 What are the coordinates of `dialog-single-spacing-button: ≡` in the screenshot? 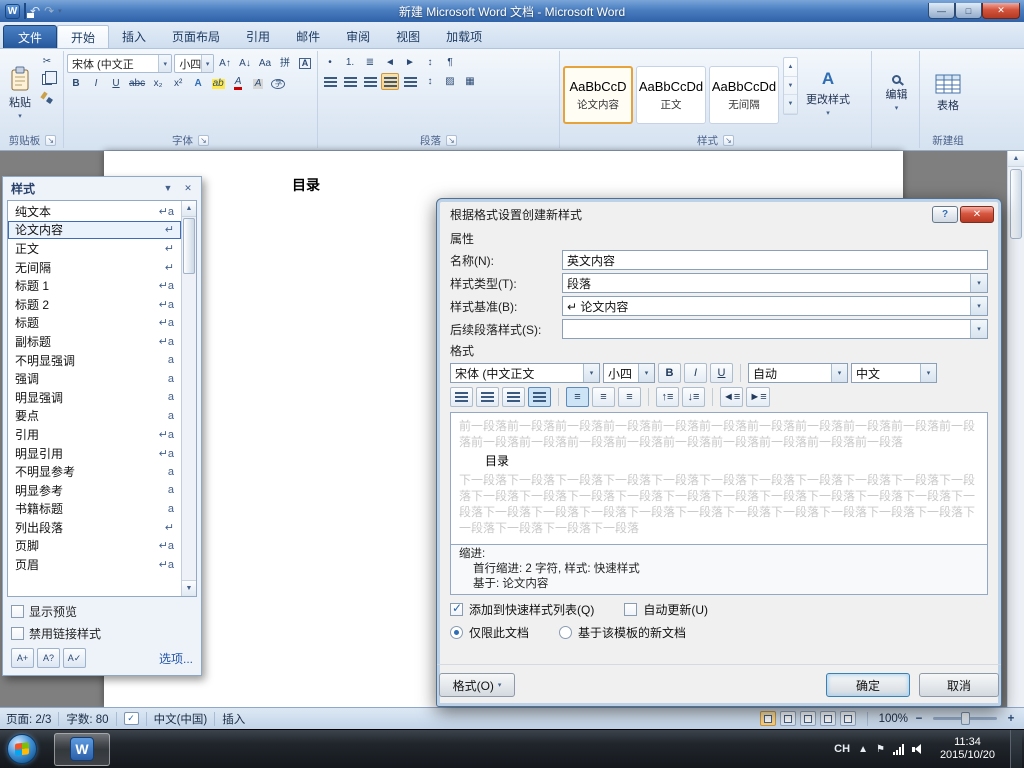 It's located at (577, 397).